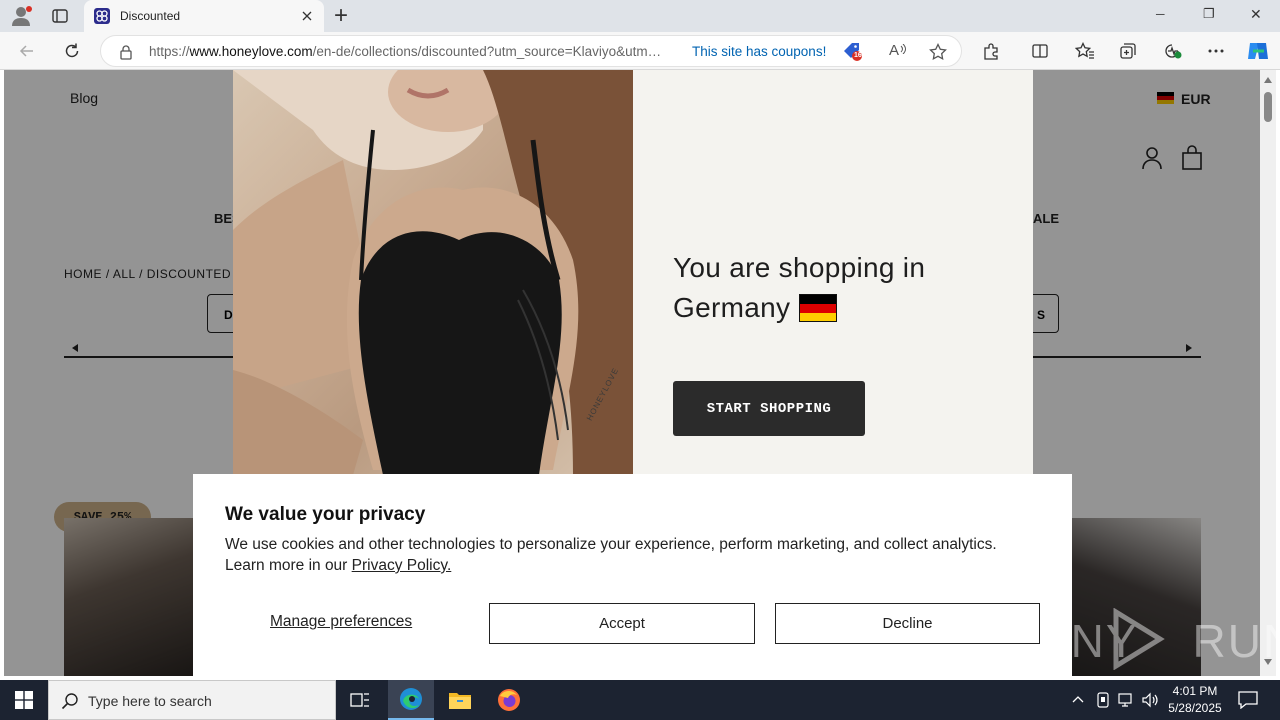 Image resolution: width=1280 pixels, height=720 pixels. What do you see at coordinates (102, 16) in the screenshot?
I see `tab-favicon` at bounding box center [102, 16].